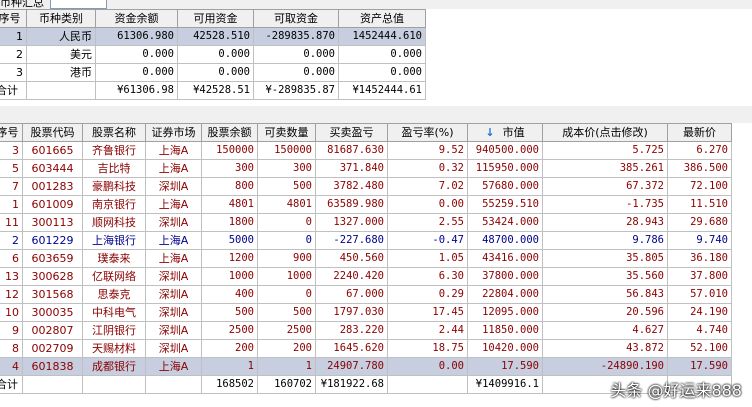  What do you see at coordinates (114, 294) in the screenshot?
I see `position-cell-name: 思泰克` at bounding box center [114, 294].